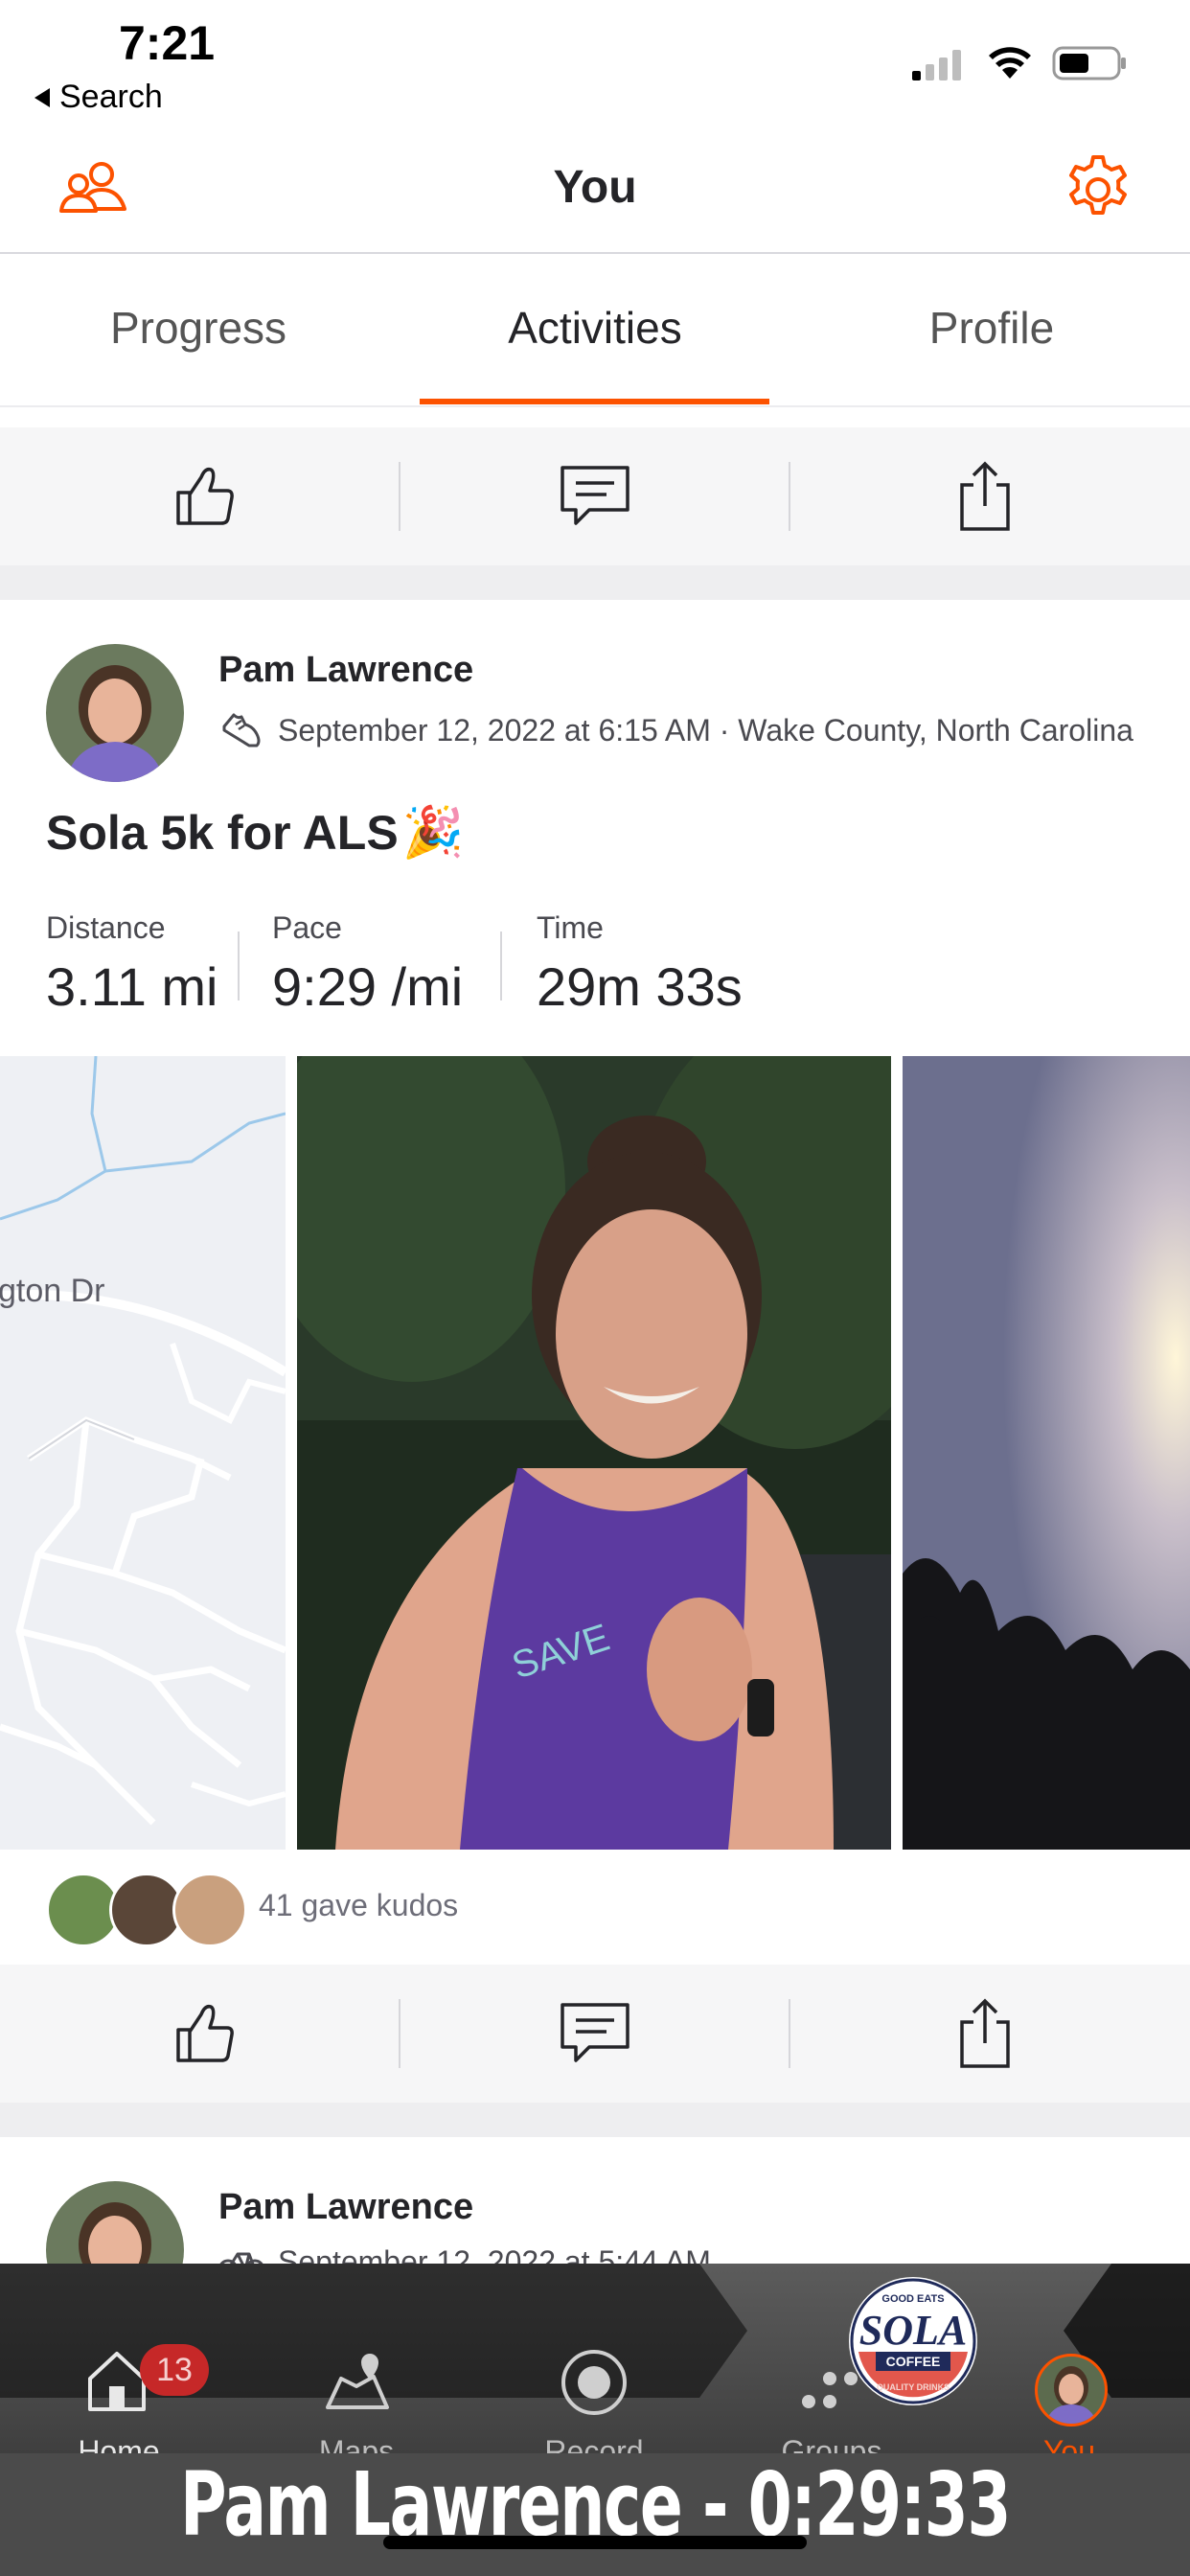 This screenshot has height=2576, width=1190. I want to click on map-street-label: gton Dr, so click(53, 1291).